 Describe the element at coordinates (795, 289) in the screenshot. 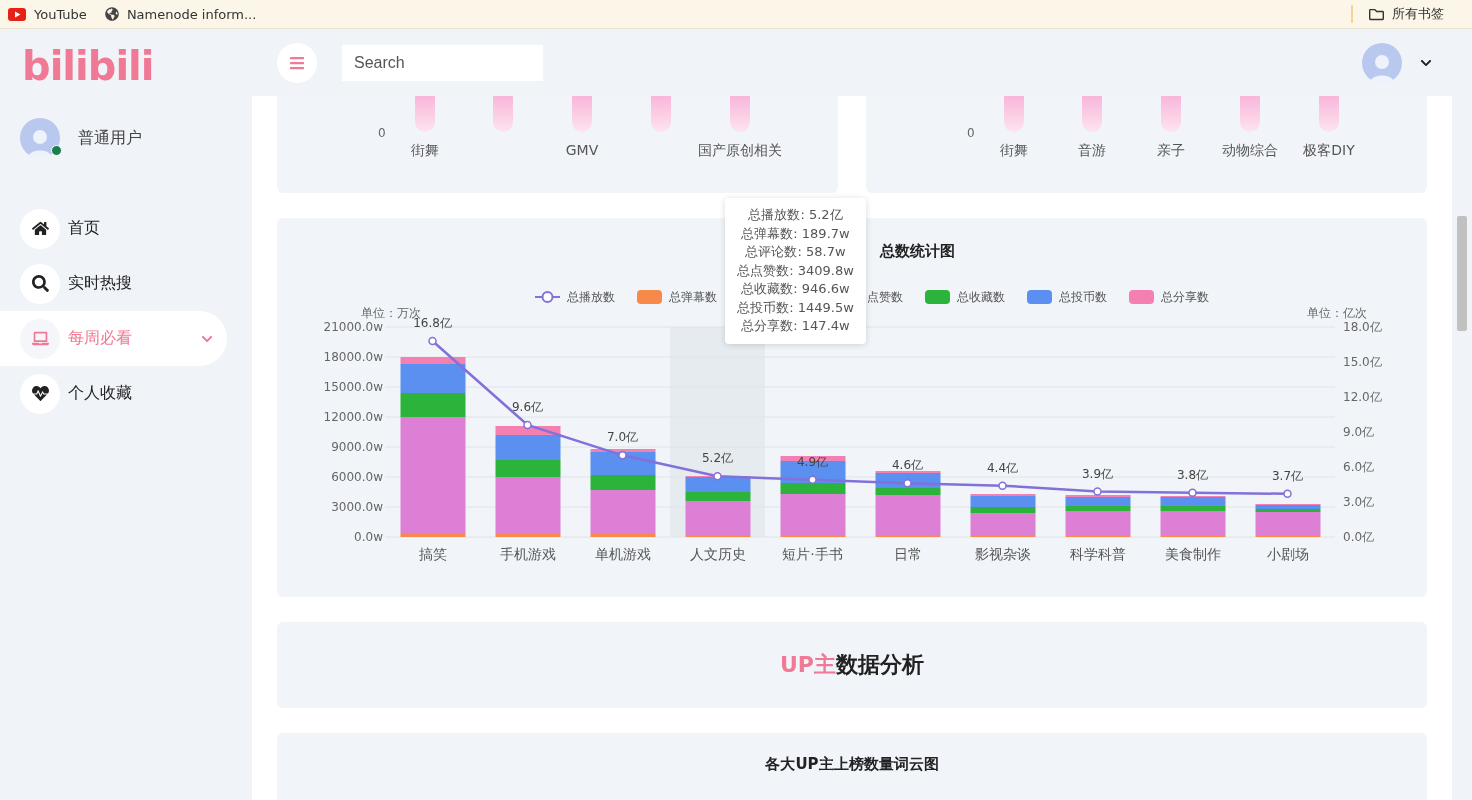

I see `tooltip-line: 总收藏数: 946.6w` at that location.